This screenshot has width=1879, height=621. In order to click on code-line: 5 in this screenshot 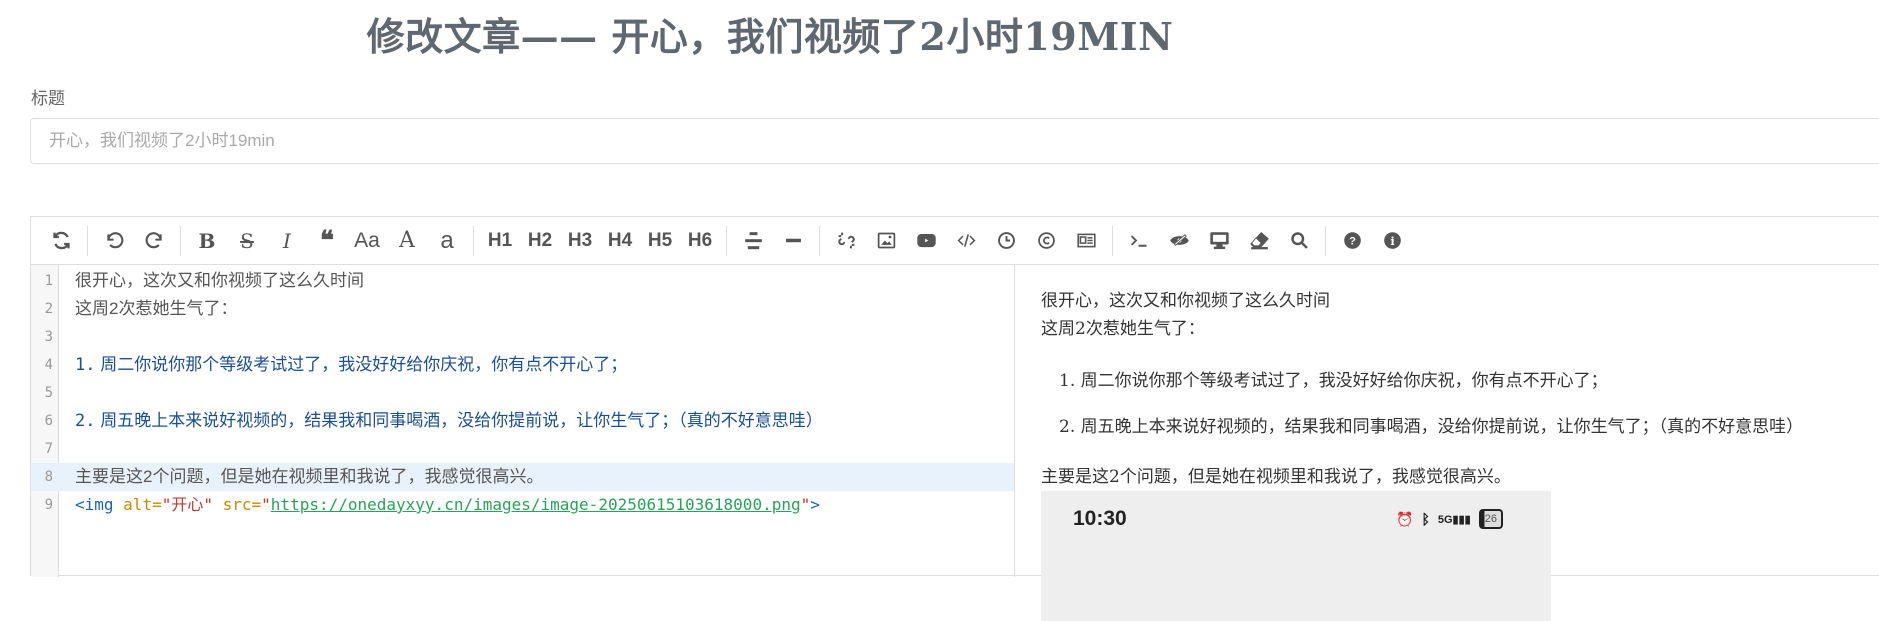, I will do `click(522, 393)`.